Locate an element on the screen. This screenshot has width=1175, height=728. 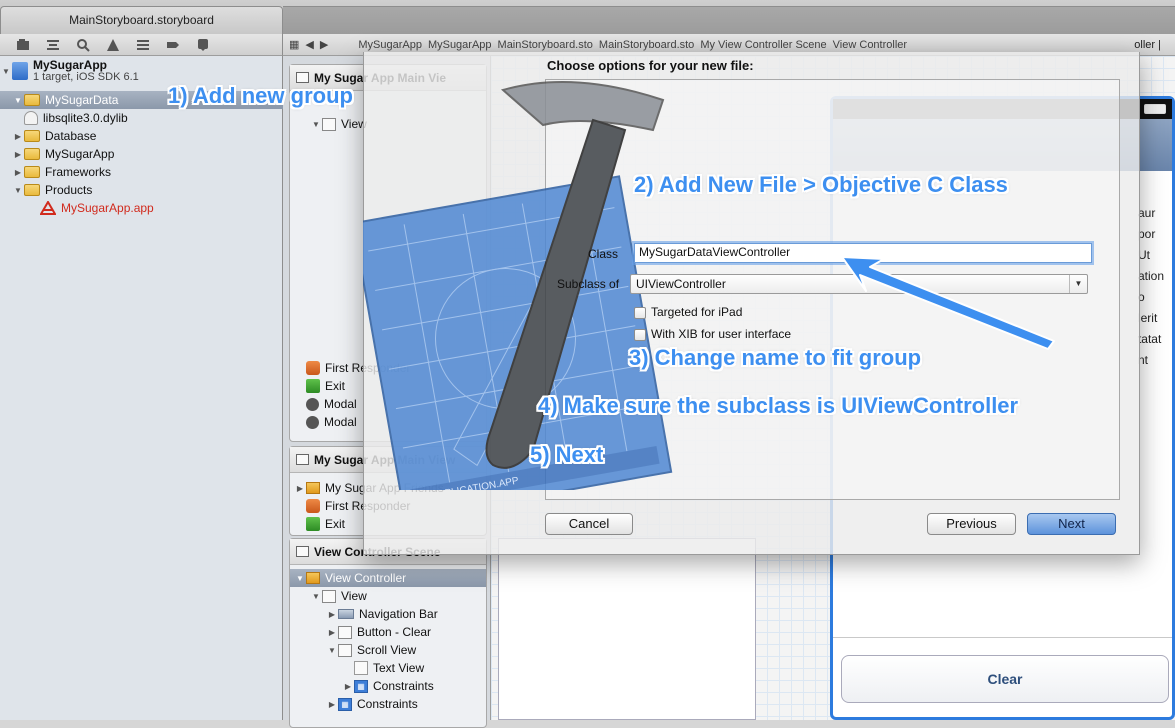
chevron-down-icon: ▼ is located at coordinates (1078, 284).